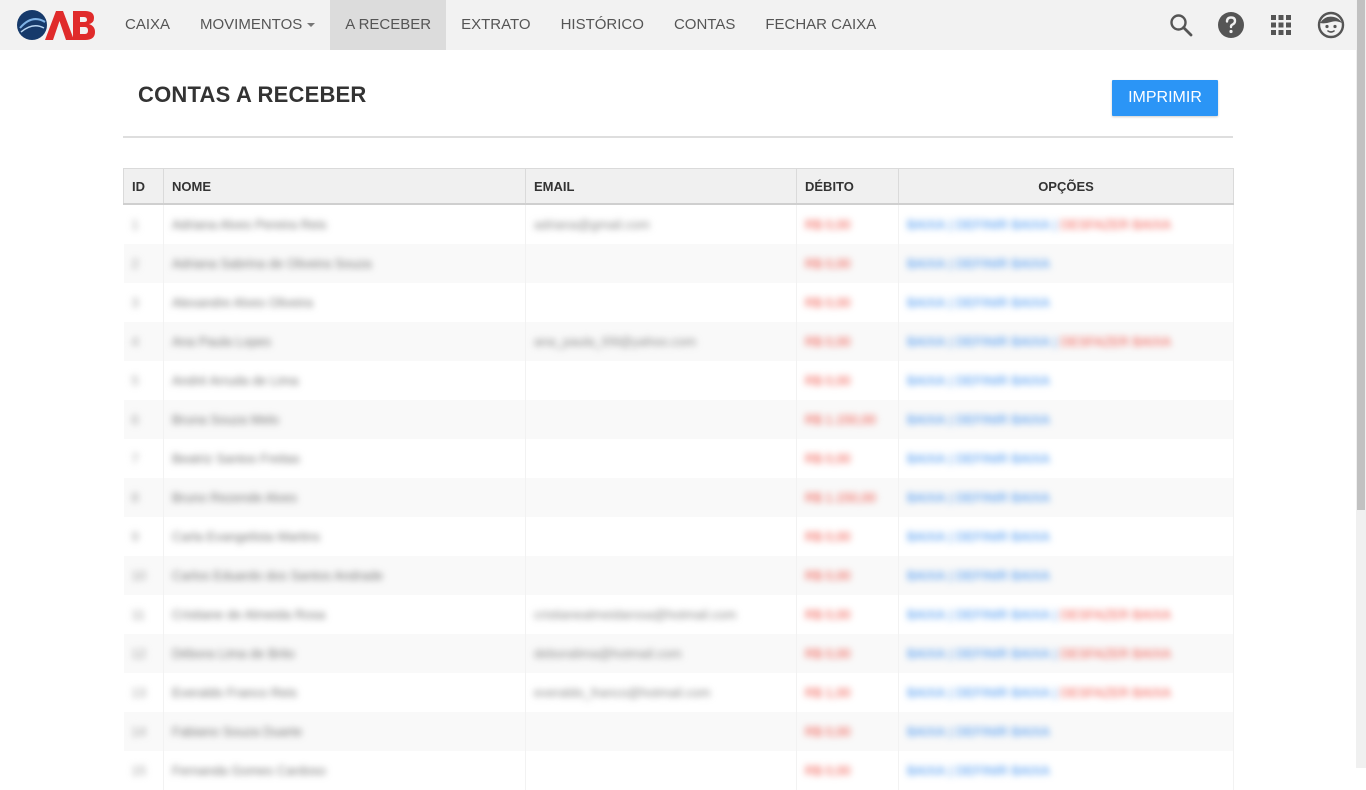 Image resolution: width=1366 pixels, height=790 pixels. What do you see at coordinates (344, 341) in the screenshot?
I see `cell-name: Ana Paula Lopes` at bounding box center [344, 341].